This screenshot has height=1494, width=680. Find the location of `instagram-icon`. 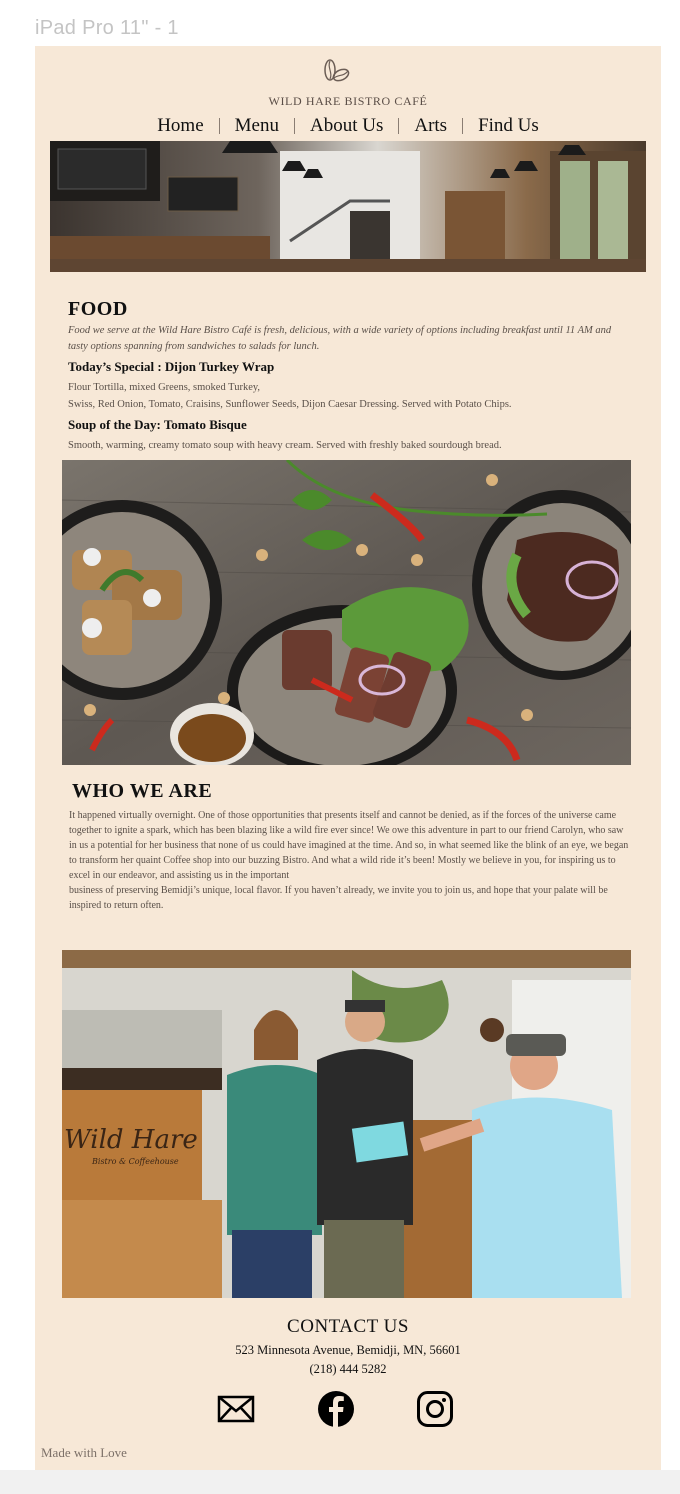

instagram-icon is located at coordinates (435, 1409).